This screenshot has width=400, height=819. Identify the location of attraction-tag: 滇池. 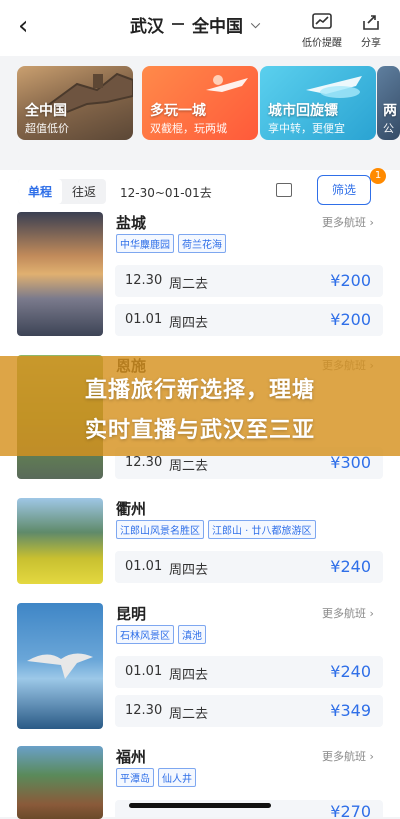
(192, 634).